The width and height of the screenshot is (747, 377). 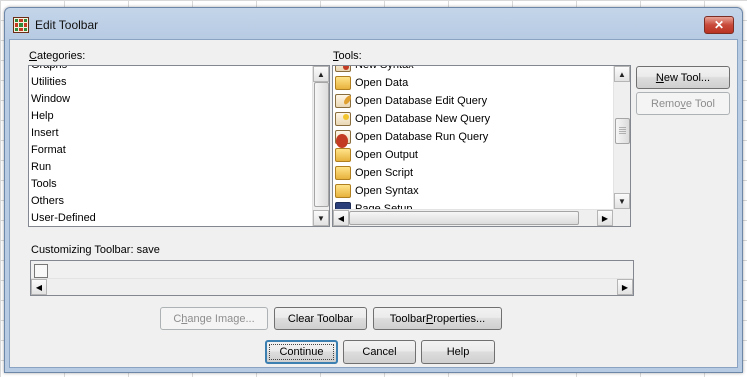 What do you see at coordinates (343, 101) in the screenshot?
I see `db-edit-query-icon` at bounding box center [343, 101].